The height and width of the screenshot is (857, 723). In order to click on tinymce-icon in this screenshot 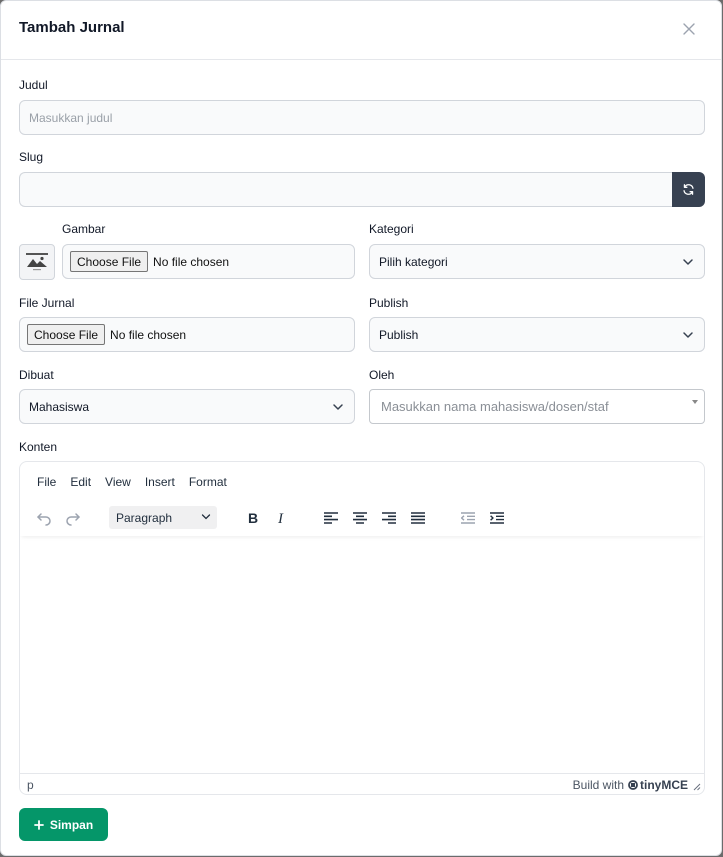, I will do `click(633, 785)`.